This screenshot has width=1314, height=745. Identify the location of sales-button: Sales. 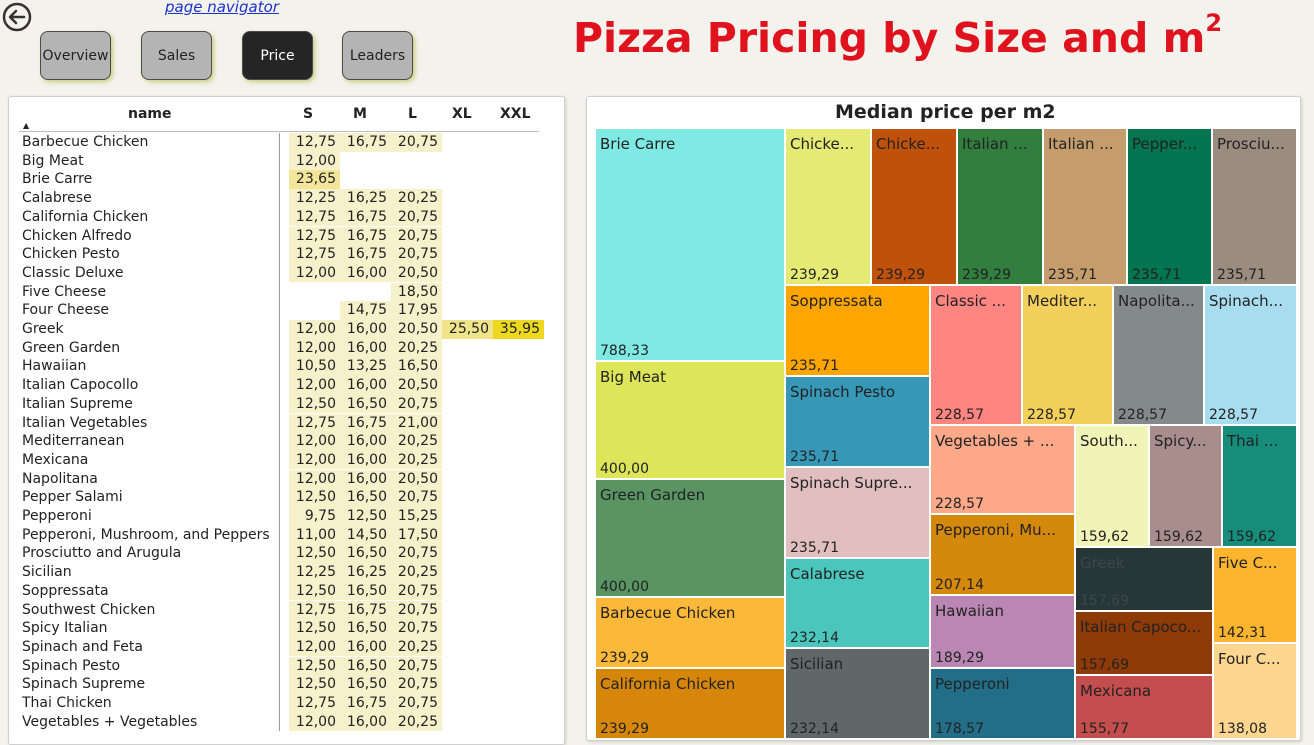
(176, 55).